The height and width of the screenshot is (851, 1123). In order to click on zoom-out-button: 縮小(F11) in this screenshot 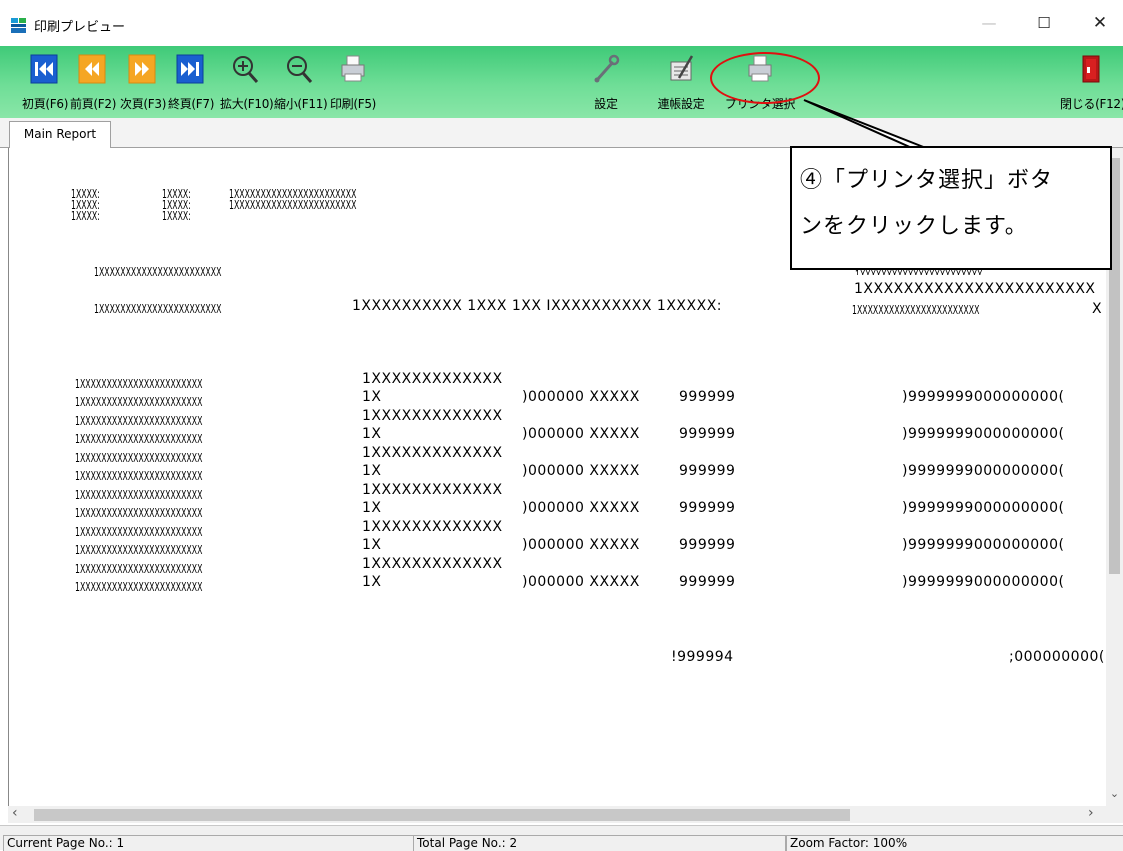, I will do `click(301, 82)`.